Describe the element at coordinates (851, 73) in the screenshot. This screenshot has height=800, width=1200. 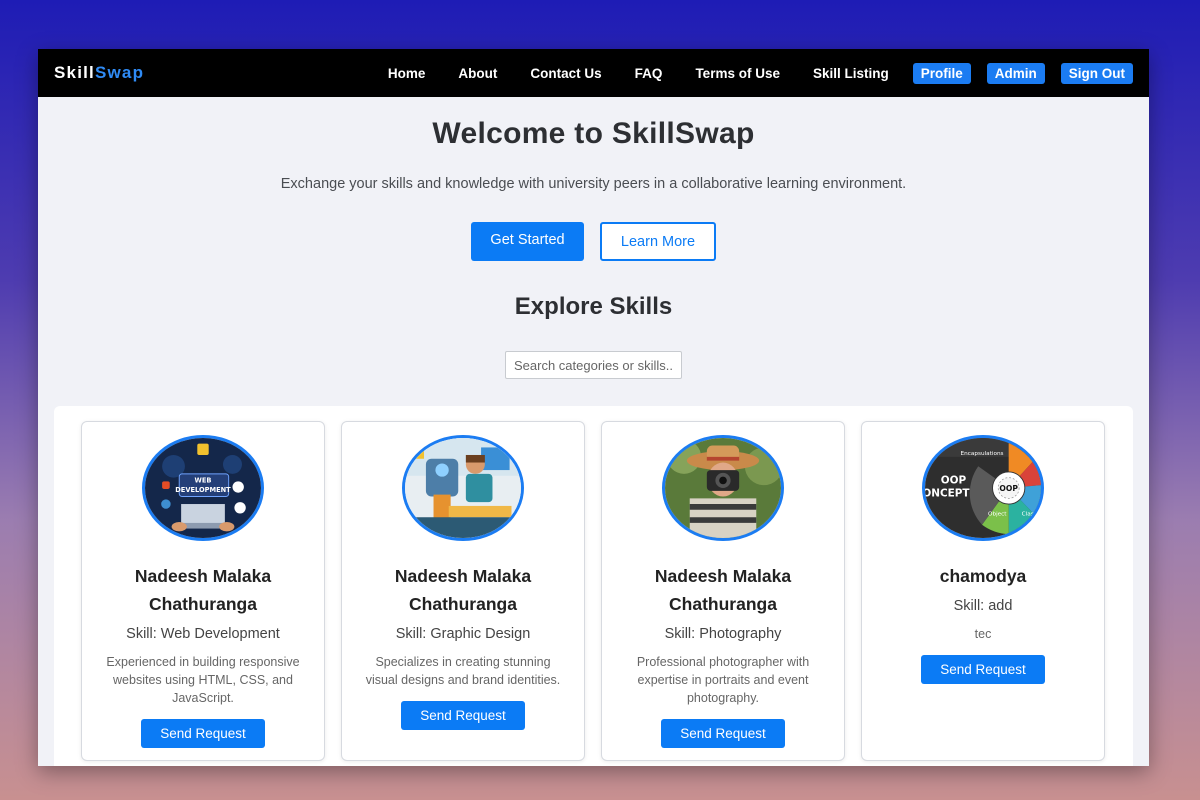
I see `nav-link-skill-listing: Skill Listing` at that location.